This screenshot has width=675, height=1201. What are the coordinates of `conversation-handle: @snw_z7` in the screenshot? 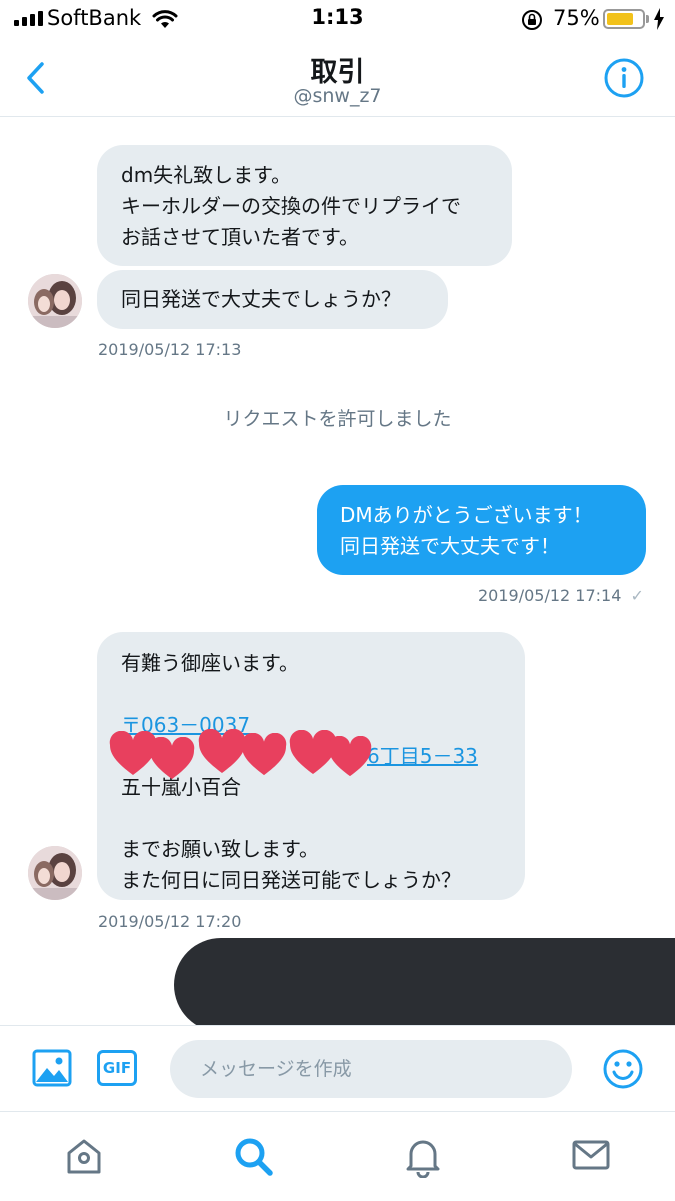 It's located at (337, 96).